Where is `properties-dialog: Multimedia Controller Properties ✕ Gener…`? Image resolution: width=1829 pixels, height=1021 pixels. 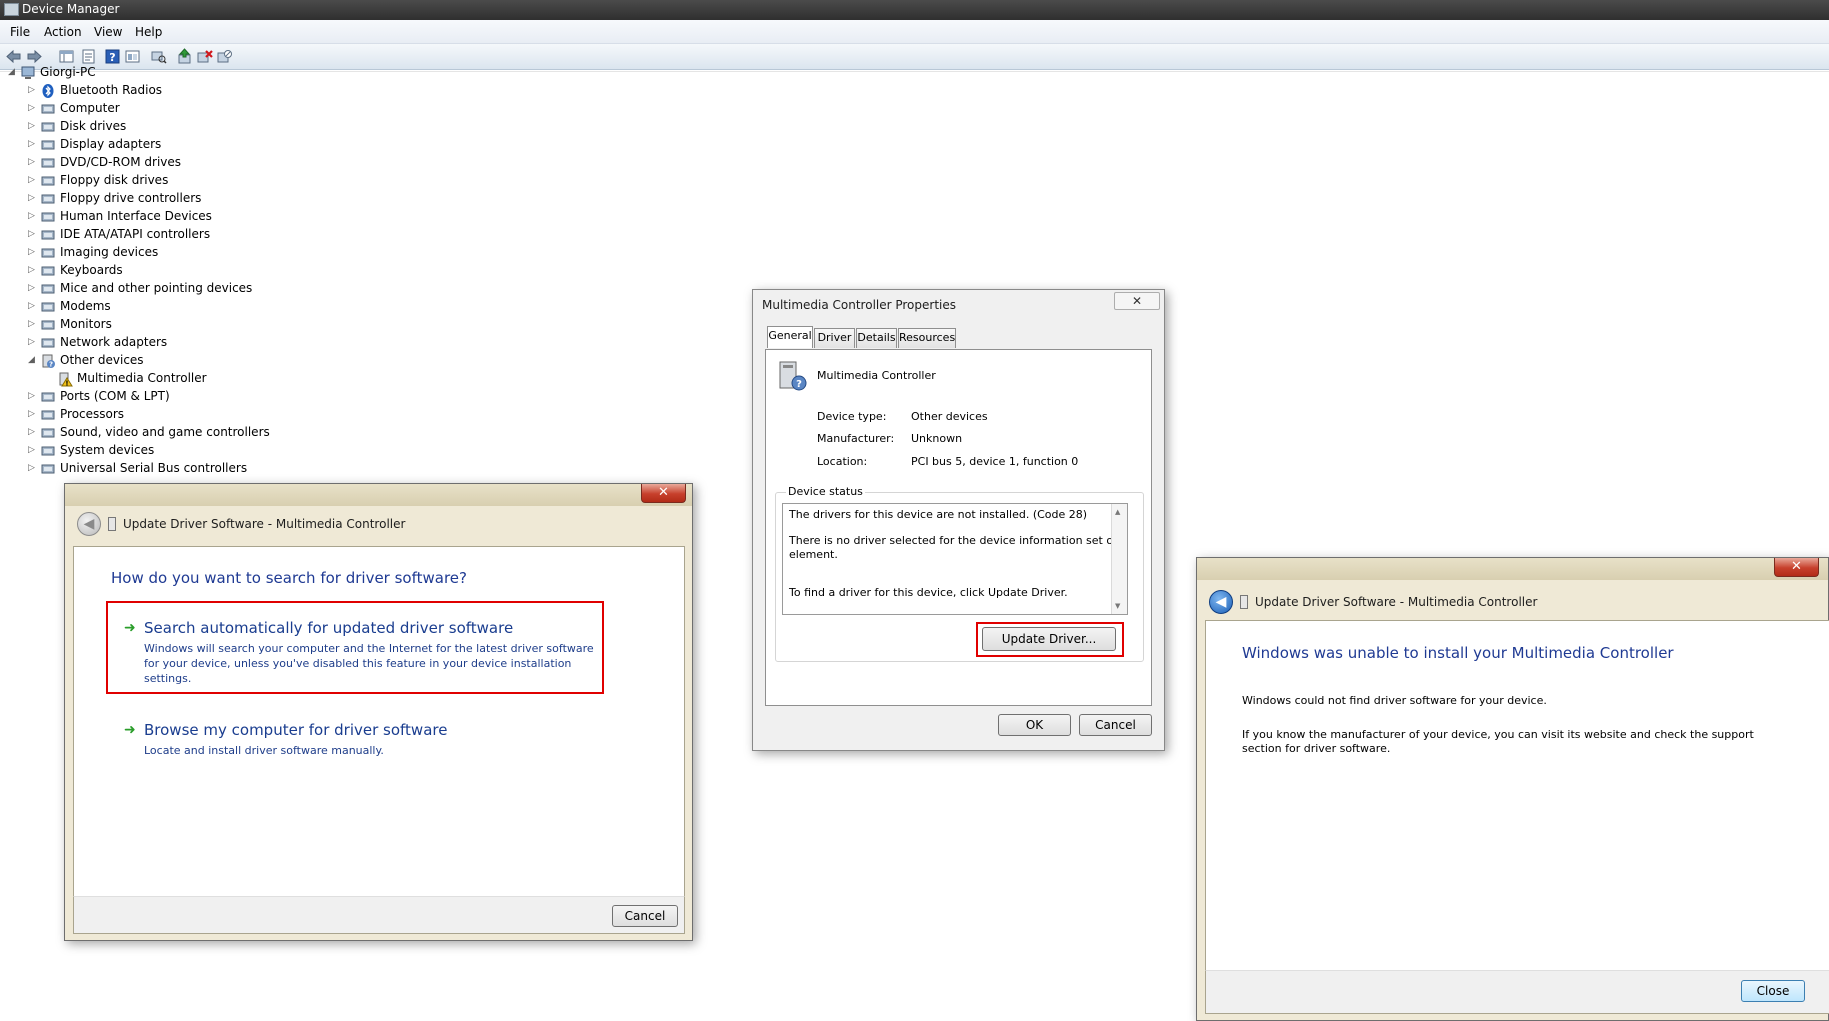 properties-dialog: Multimedia Controller Properties ✕ Gener… is located at coordinates (958, 520).